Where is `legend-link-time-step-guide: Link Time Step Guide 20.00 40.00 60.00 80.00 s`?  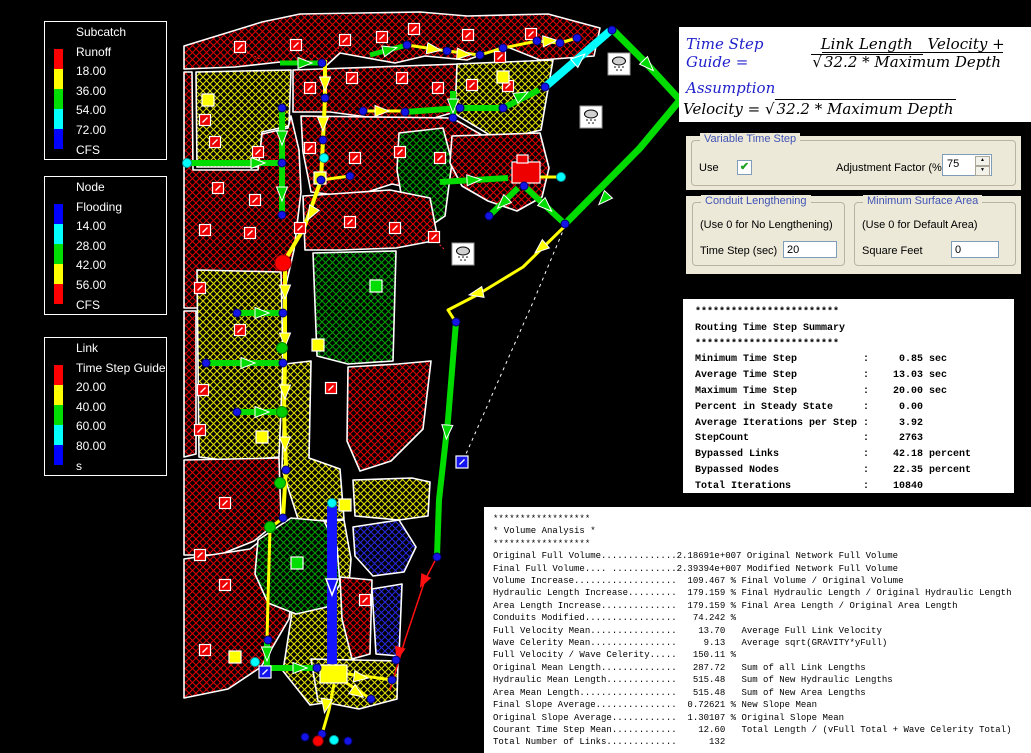 legend-link-time-step-guide: Link Time Step Guide 20.00 40.00 60.00 80.00 s is located at coordinates (105, 406).